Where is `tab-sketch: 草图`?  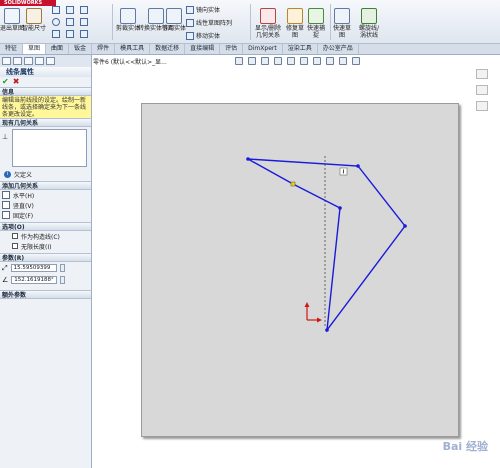
tab-sketch: 草图 is located at coordinates (35, 49).